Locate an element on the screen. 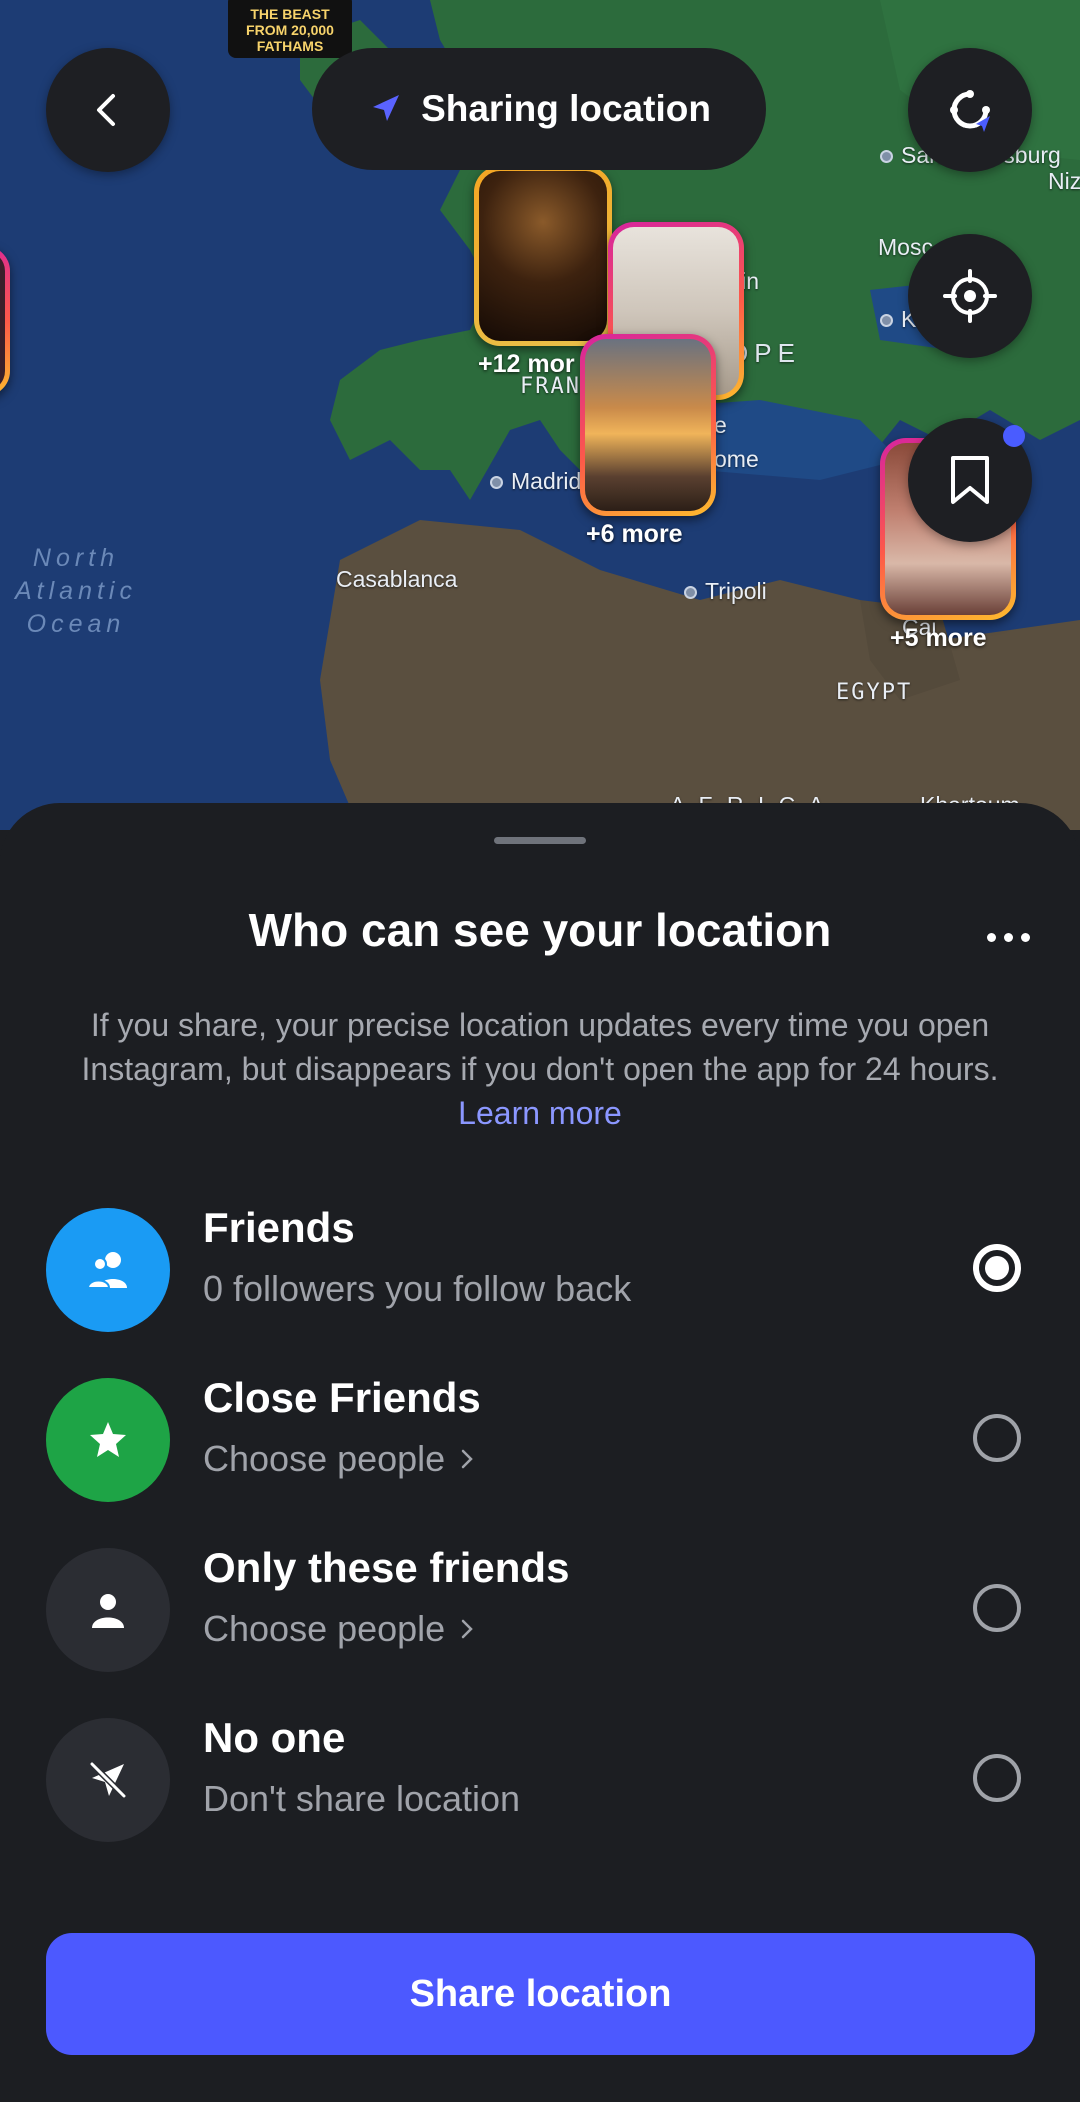 The width and height of the screenshot is (1080, 2102). option-no-one: No one Don't share location is located at coordinates (540, 1776).